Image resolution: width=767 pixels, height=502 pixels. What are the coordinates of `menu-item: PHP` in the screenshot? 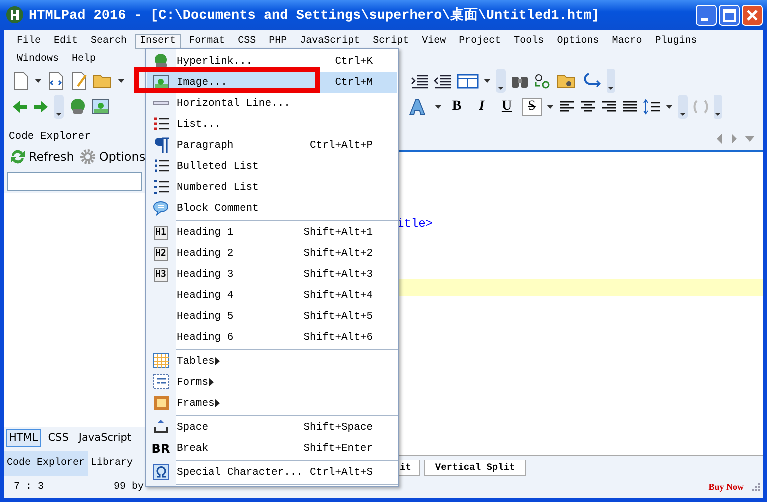 It's located at (278, 41).